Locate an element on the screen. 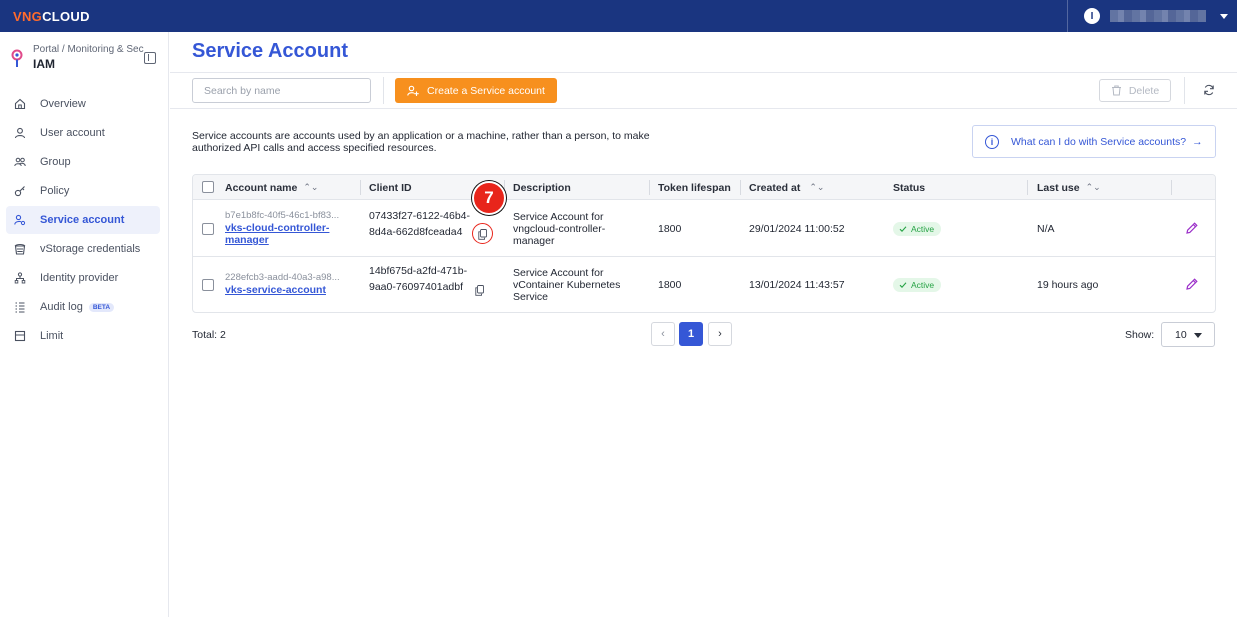  client-id-line: 14bf675d-a2fd-471b- is located at coordinates (418, 271).